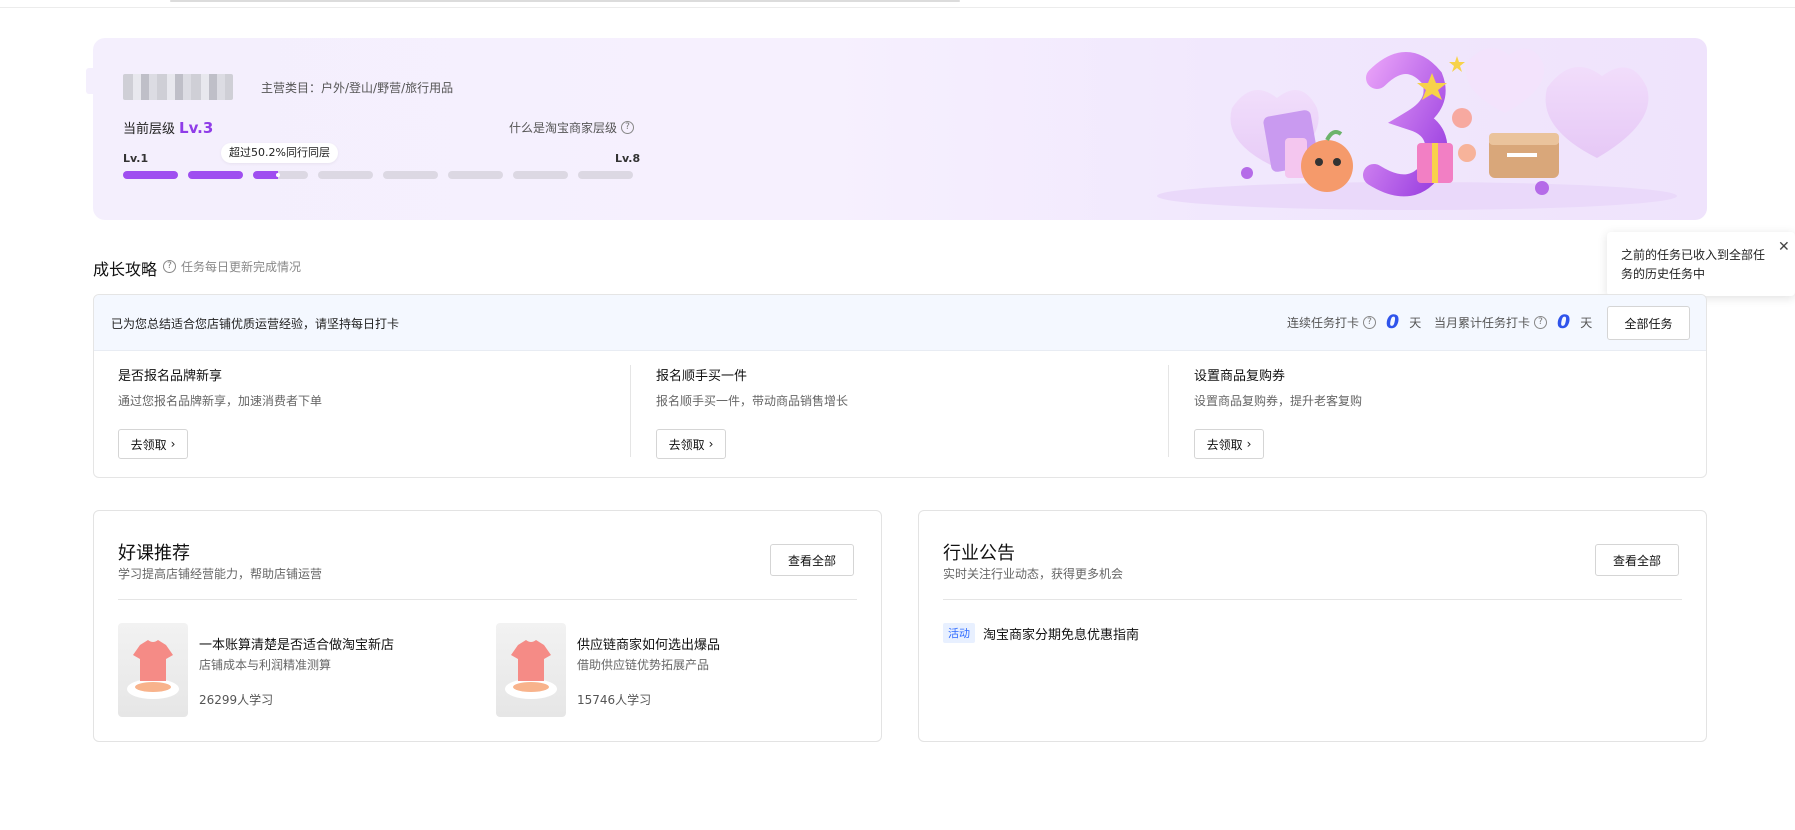 This screenshot has height=830, width=1795. I want to click on notice-item: 活动 淘宝商家分期免息优惠指南, so click(1041, 633).